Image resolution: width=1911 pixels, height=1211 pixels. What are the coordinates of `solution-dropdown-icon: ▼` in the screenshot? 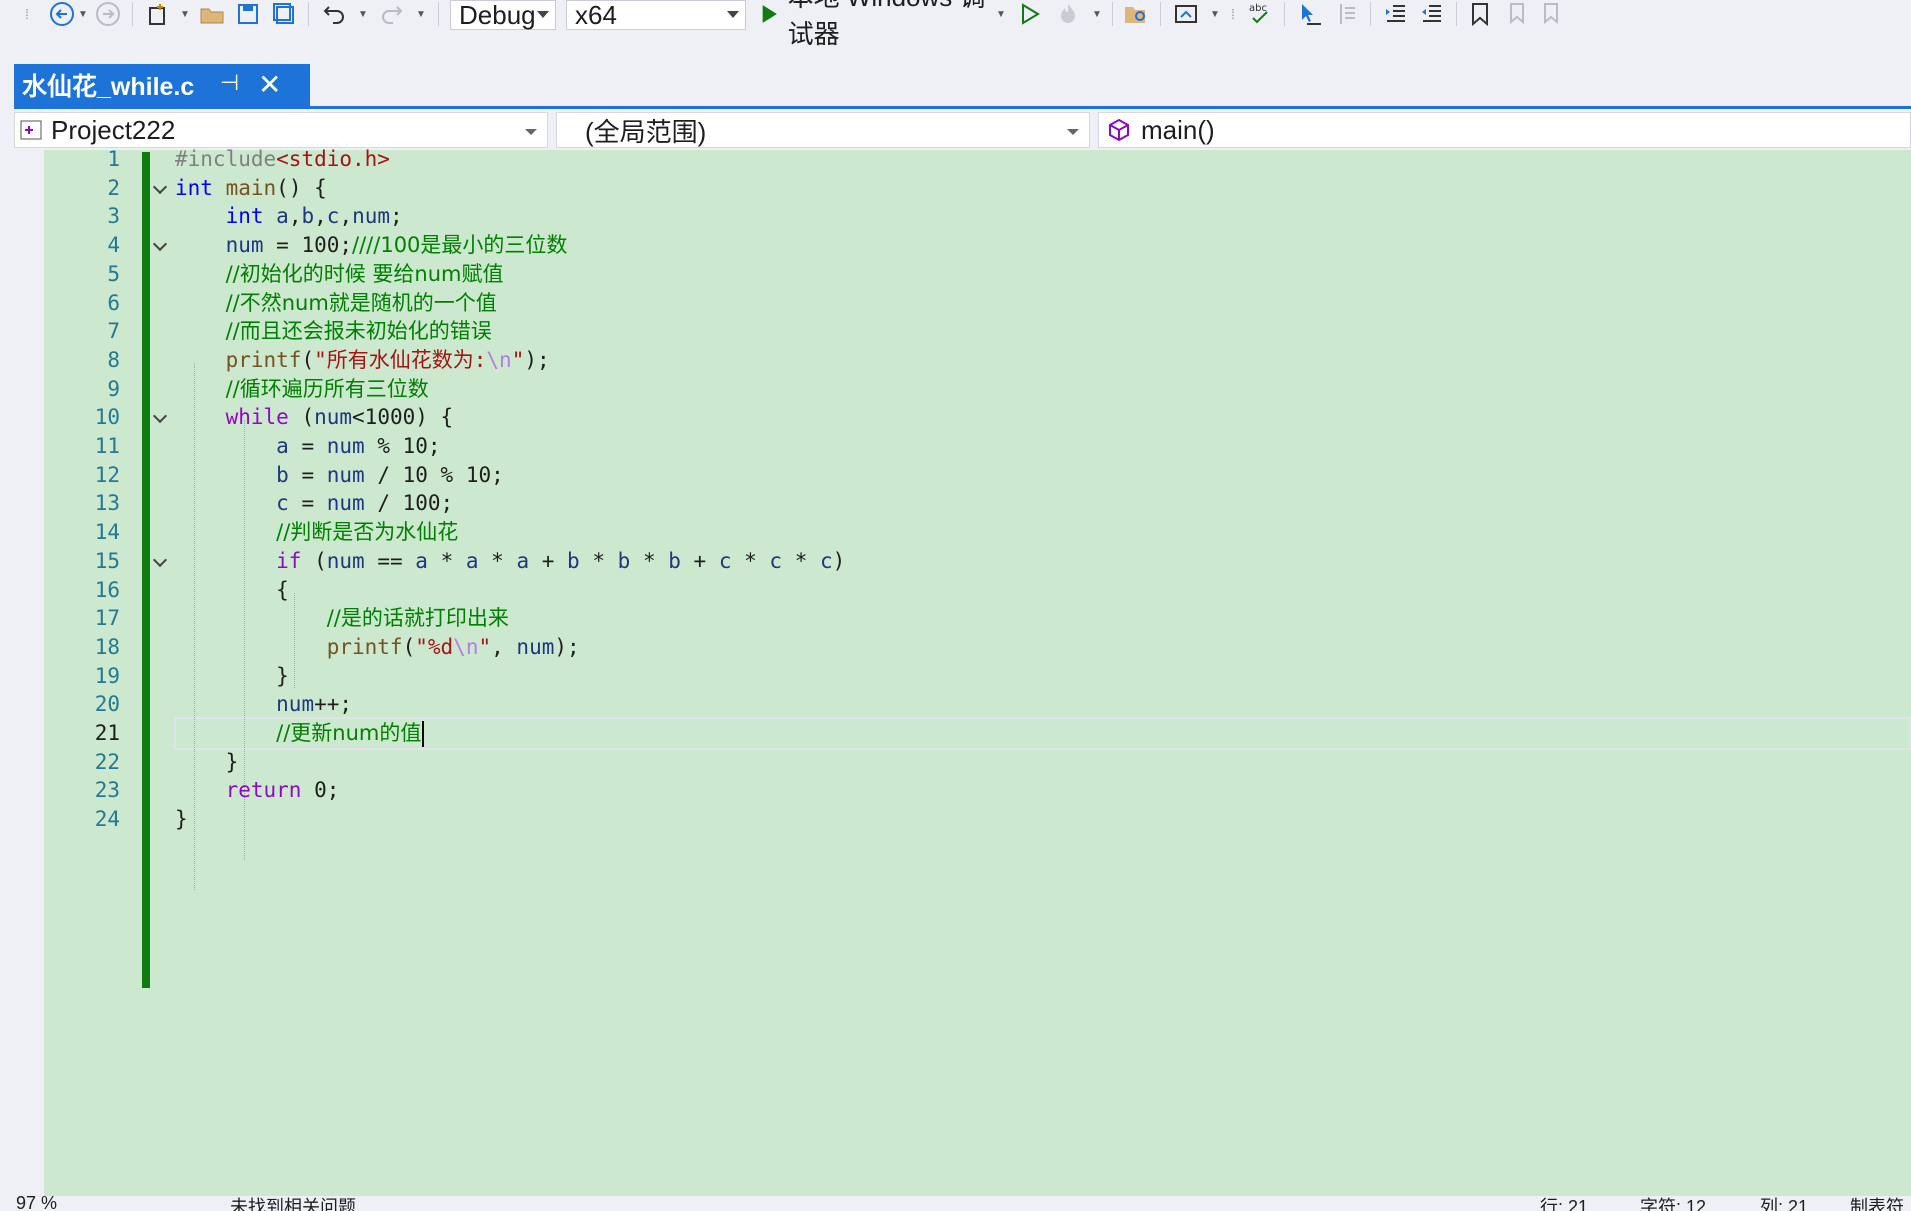 It's located at (1215, 14).